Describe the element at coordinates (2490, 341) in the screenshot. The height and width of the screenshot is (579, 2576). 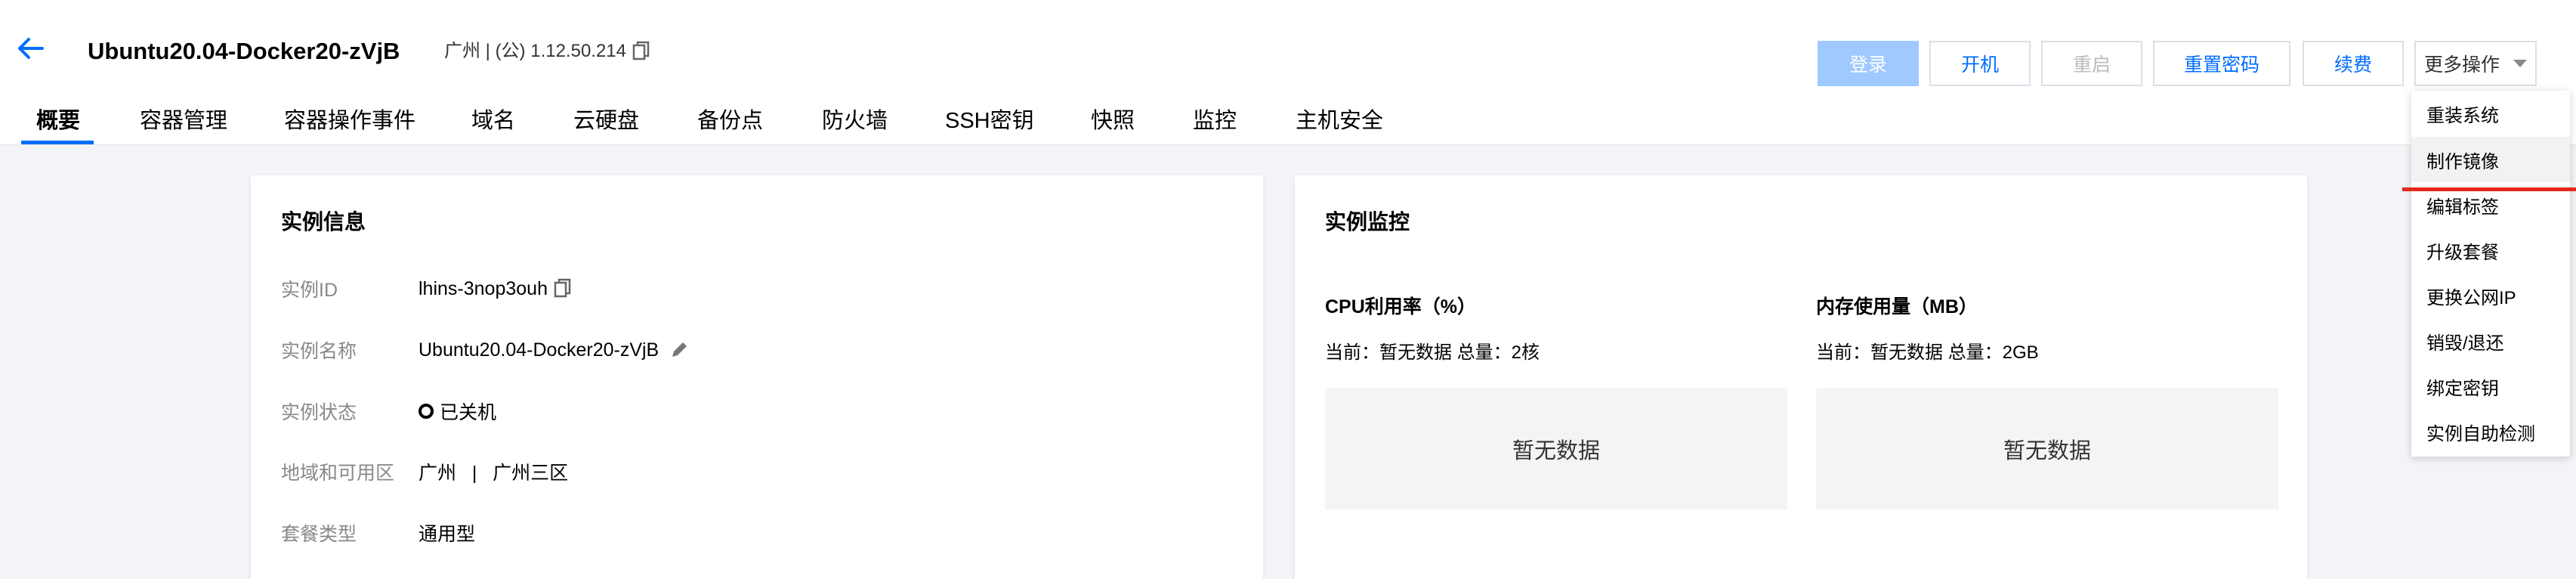
I see `menu-item-destroy: 销毁/退还` at that location.